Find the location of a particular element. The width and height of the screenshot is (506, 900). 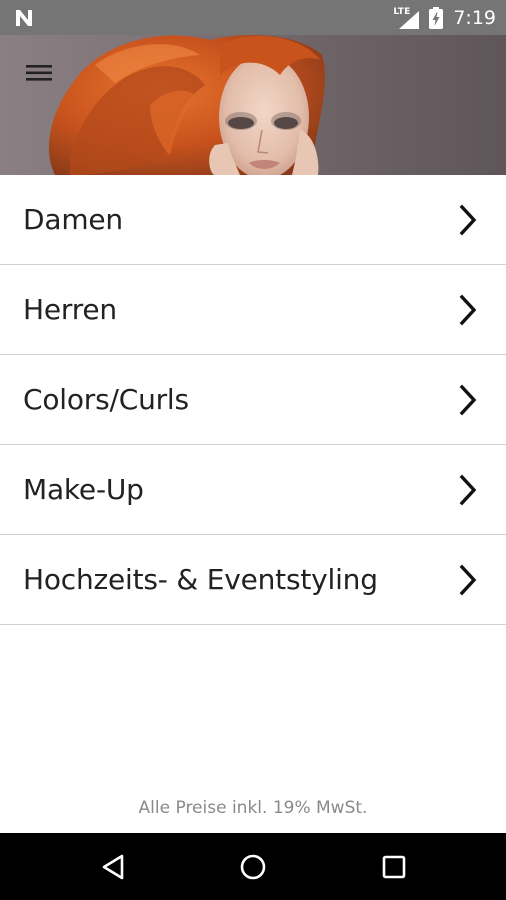

navigation-bar is located at coordinates (253, 866).